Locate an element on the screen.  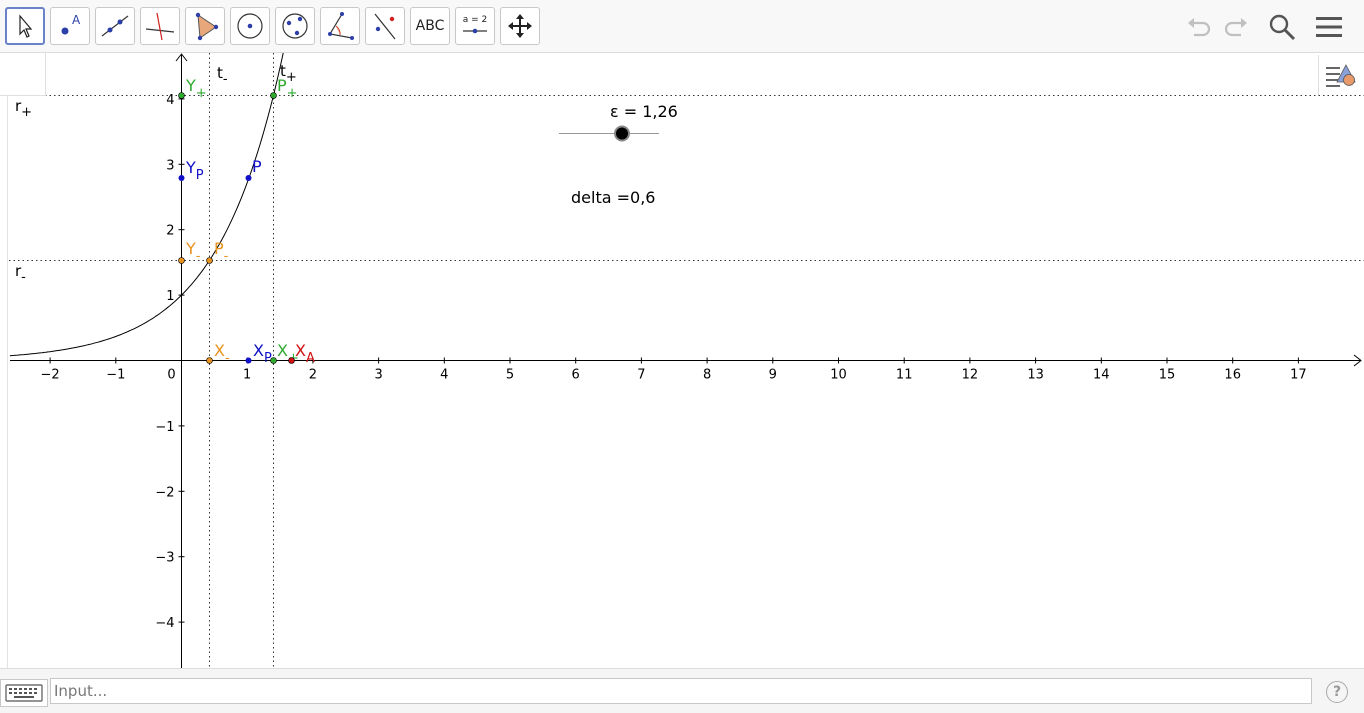
point-y-plus is located at coordinates (181, 95).